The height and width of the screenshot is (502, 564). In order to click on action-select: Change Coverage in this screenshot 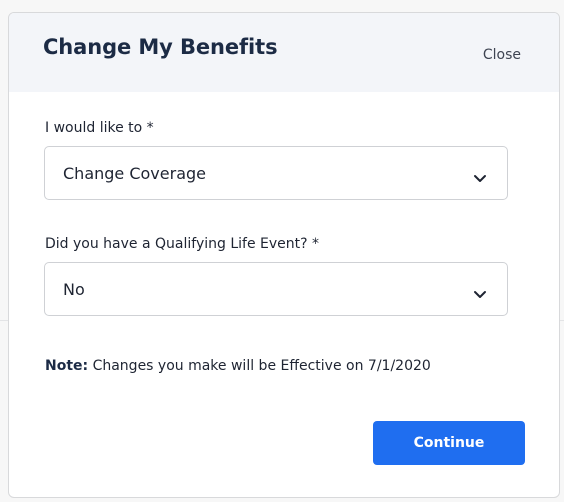, I will do `click(276, 173)`.